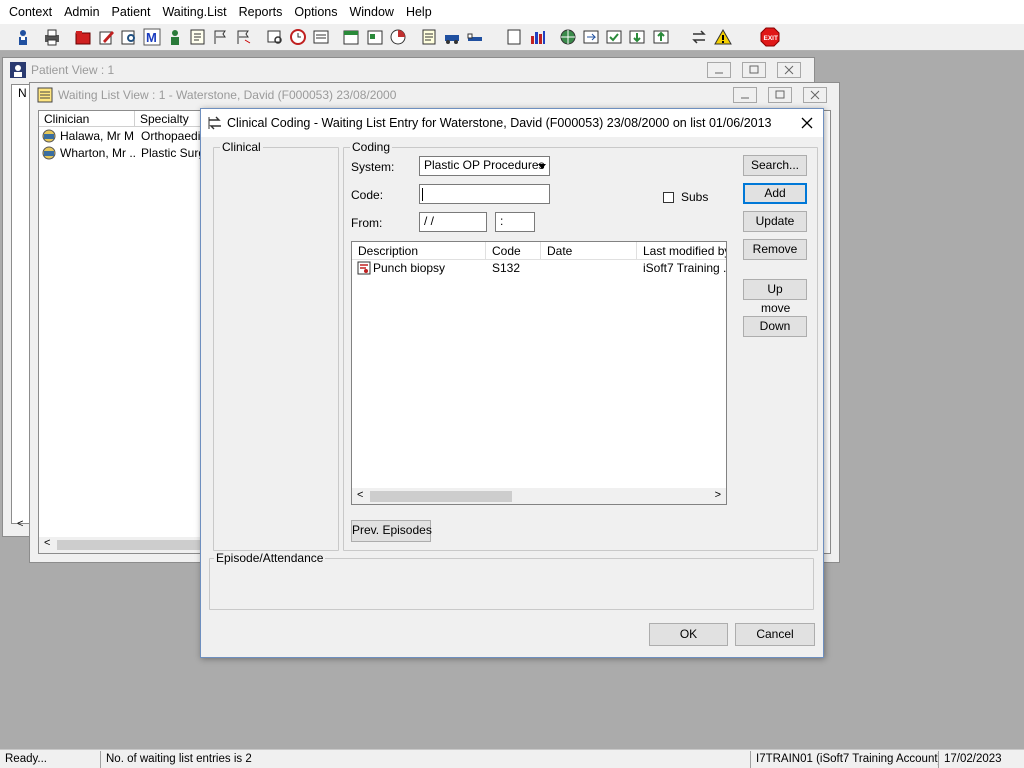 The height and width of the screenshot is (768, 1024). I want to click on calendar-icon, so click(350, 36).